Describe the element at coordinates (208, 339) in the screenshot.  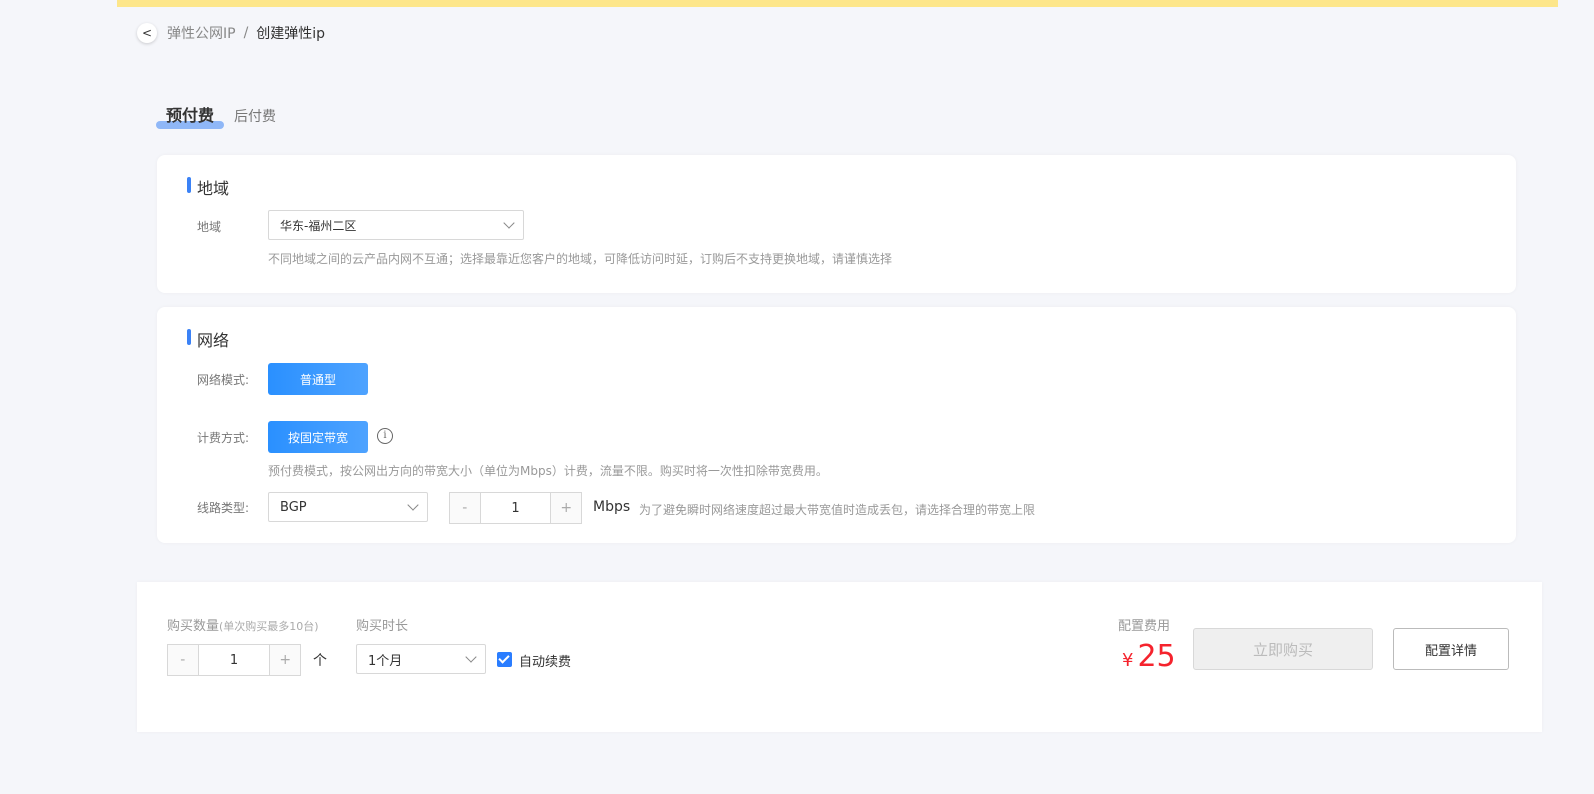
I see `network-card-title: 网络` at that location.